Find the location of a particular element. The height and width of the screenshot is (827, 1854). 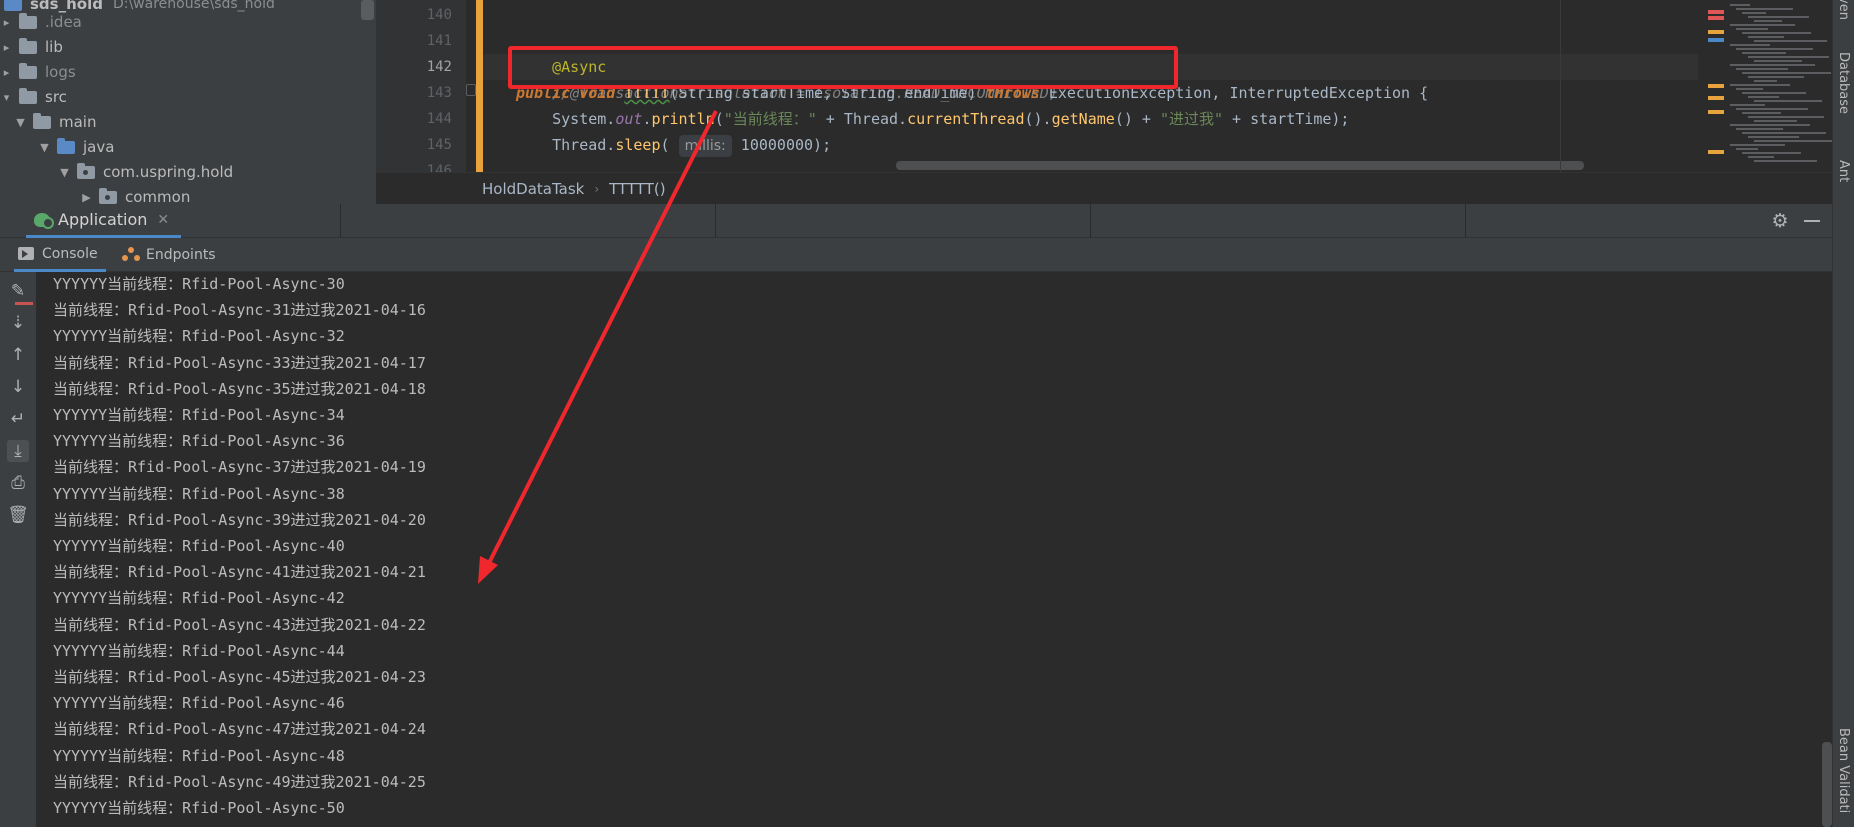

console-line: 当前线程：Rfid-Pool-Async-49进过我2021-04-25 is located at coordinates (239, 781).